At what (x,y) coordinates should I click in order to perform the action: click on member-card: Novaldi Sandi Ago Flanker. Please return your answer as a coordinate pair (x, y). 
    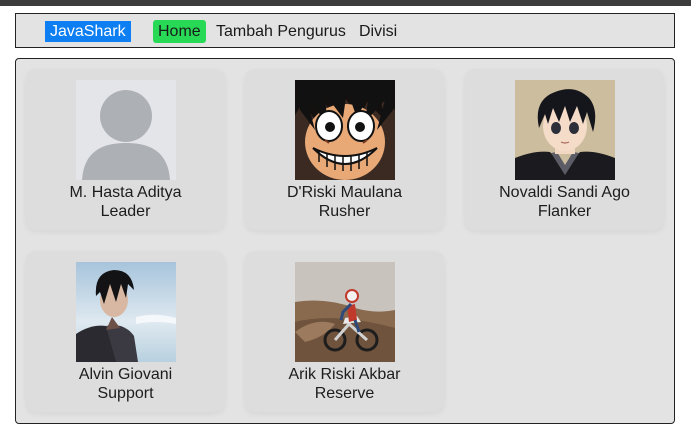
    Looking at the image, I should click on (564, 149).